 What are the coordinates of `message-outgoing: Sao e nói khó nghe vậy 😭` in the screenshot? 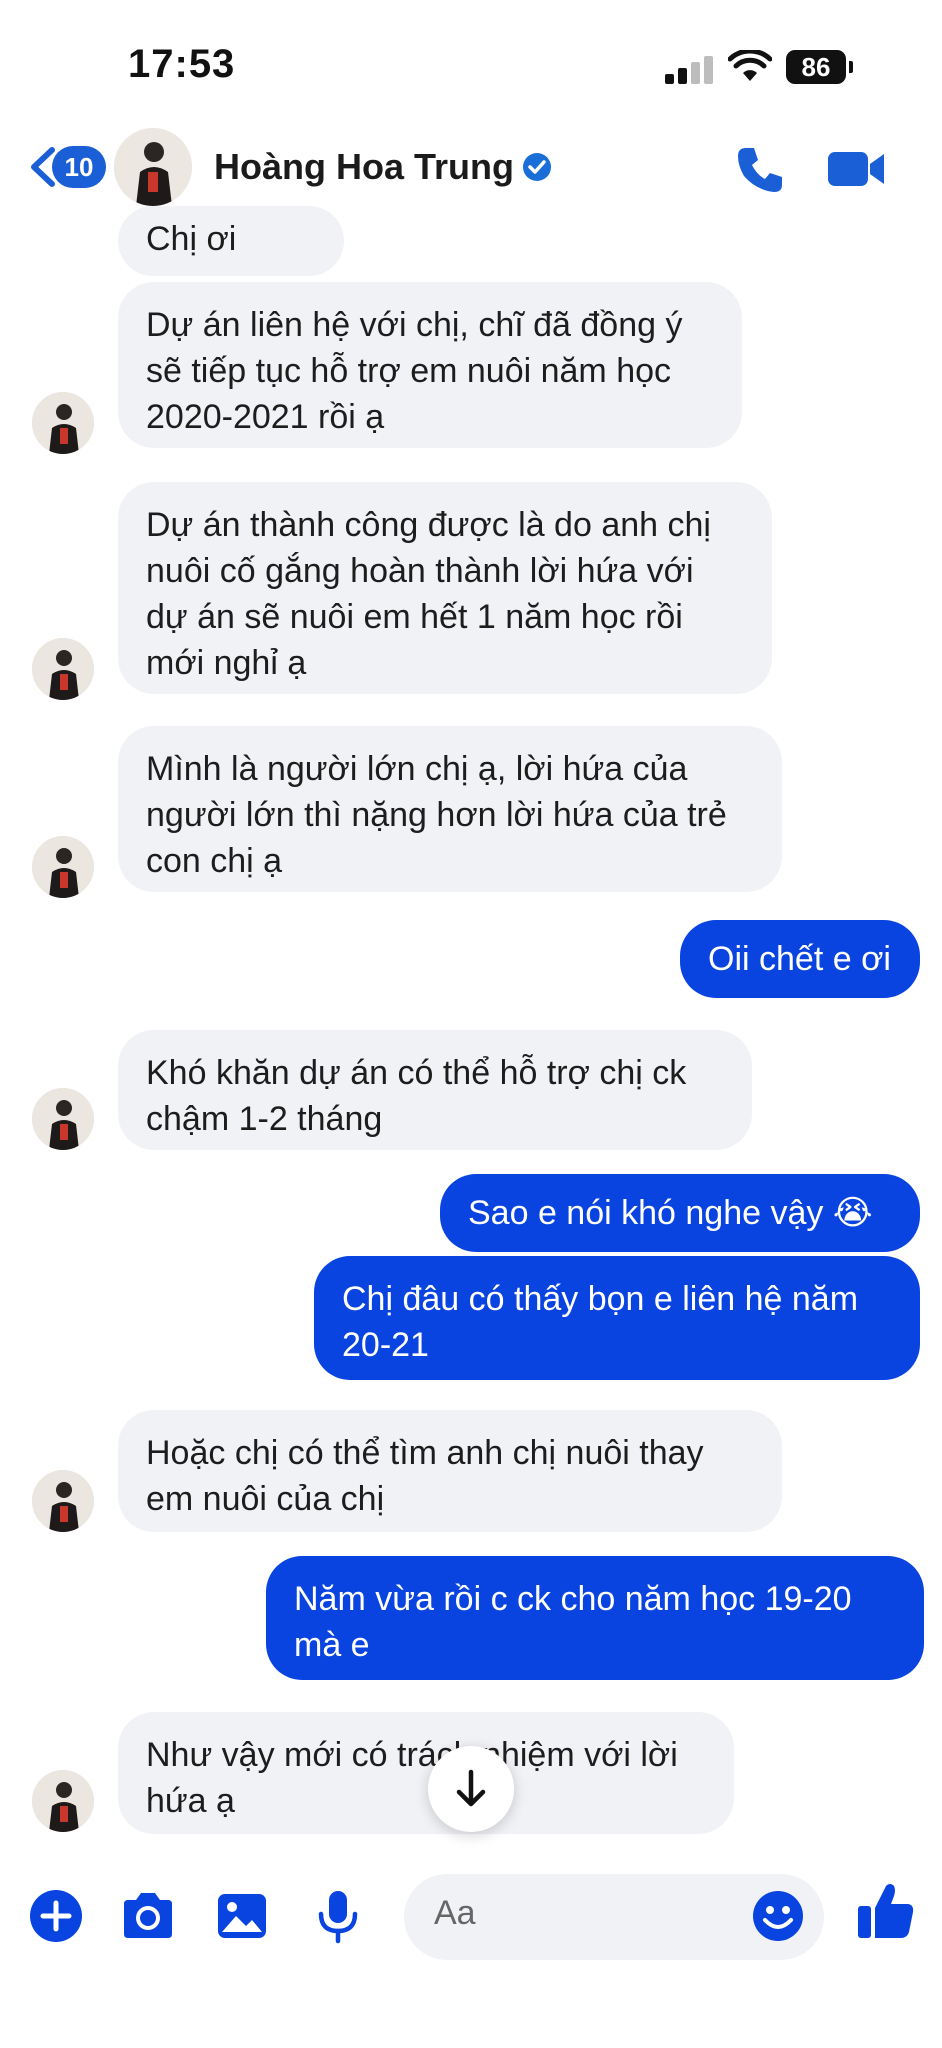 It's located at (680, 1213).